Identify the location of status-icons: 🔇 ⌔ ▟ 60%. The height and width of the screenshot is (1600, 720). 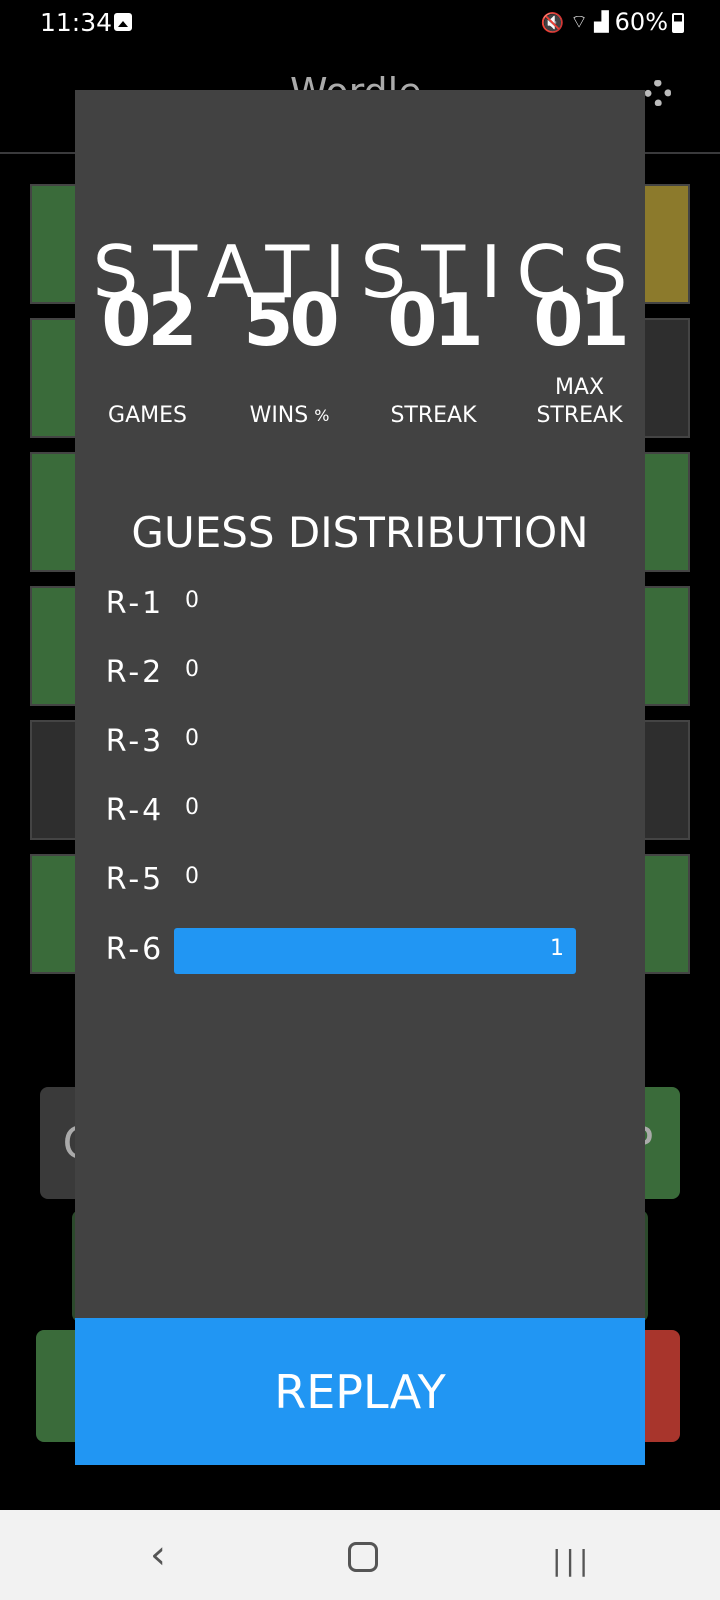
(604, 22).